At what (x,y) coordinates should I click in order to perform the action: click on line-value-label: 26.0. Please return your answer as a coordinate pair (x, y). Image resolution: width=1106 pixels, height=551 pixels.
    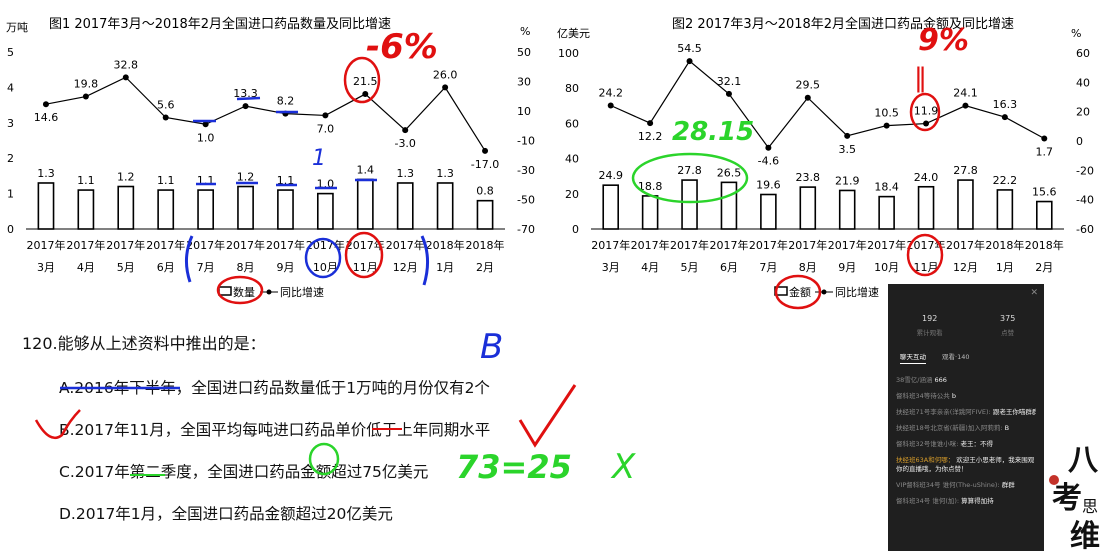
    Looking at the image, I should click on (445, 74).